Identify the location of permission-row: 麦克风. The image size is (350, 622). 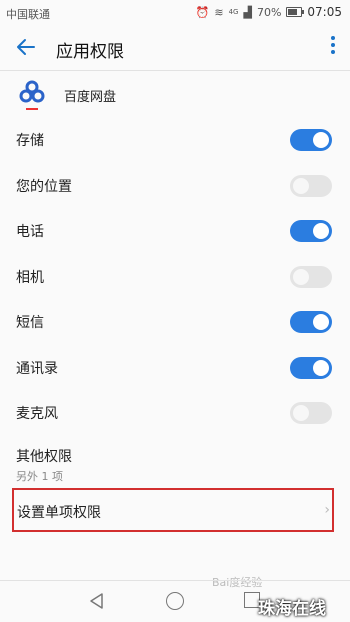
(175, 412).